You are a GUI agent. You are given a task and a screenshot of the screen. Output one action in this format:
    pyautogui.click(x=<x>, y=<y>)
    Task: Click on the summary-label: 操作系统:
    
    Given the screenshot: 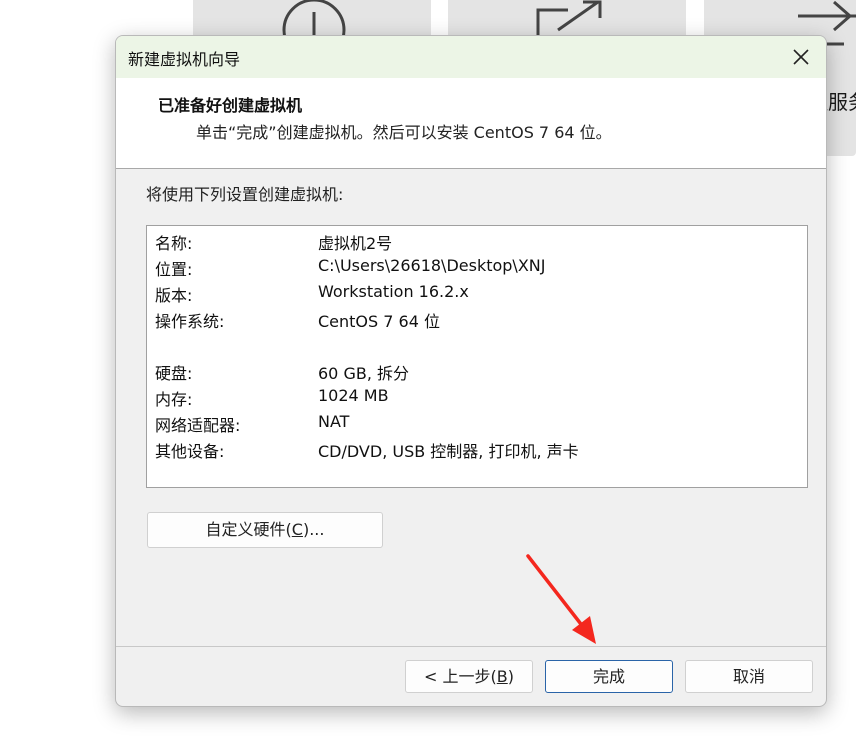 What is the action you would take?
    pyautogui.click(x=190, y=321)
    